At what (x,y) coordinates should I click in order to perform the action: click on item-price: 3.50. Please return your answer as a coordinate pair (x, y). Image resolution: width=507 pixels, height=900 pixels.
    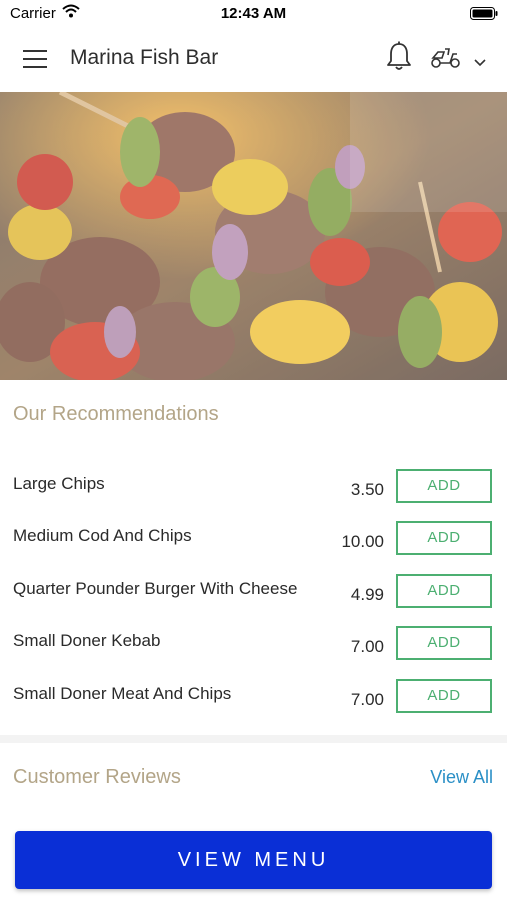
    Looking at the image, I should click on (367, 489).